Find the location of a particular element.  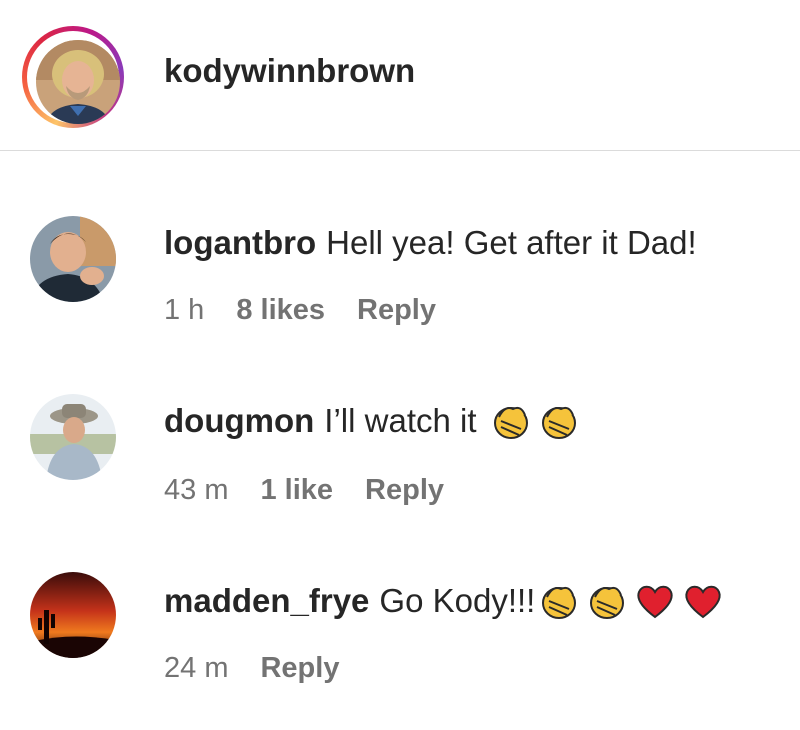

header-username: kodywinnbrown is located at coordinates (289, 71).